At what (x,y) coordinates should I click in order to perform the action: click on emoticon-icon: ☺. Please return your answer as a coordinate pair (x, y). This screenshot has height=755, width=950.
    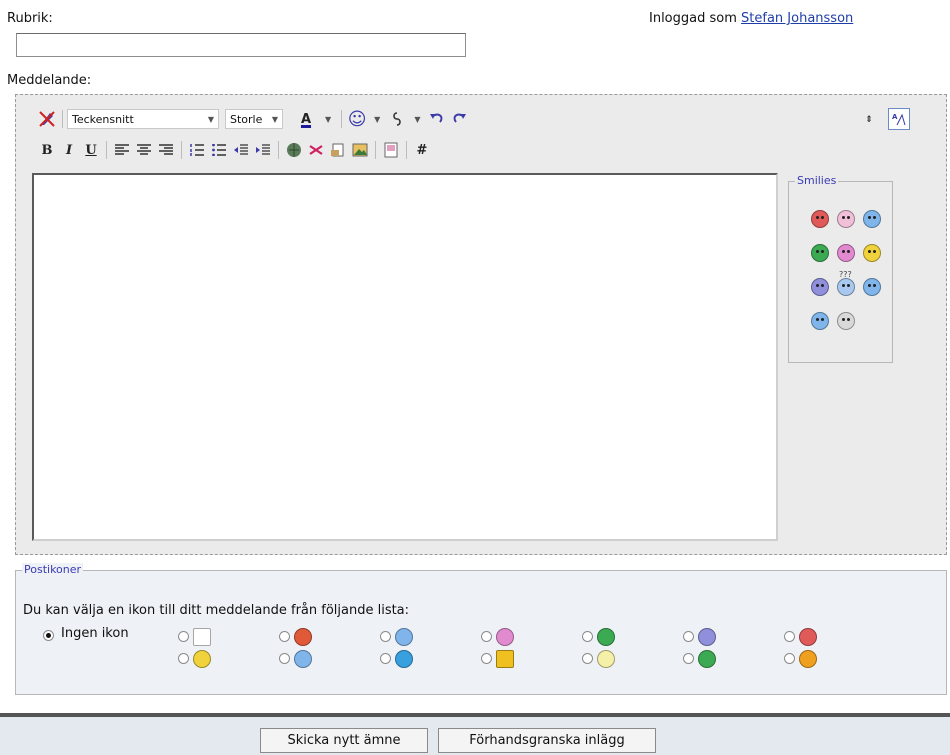
    Looking at the image, I should click on (357, 119).